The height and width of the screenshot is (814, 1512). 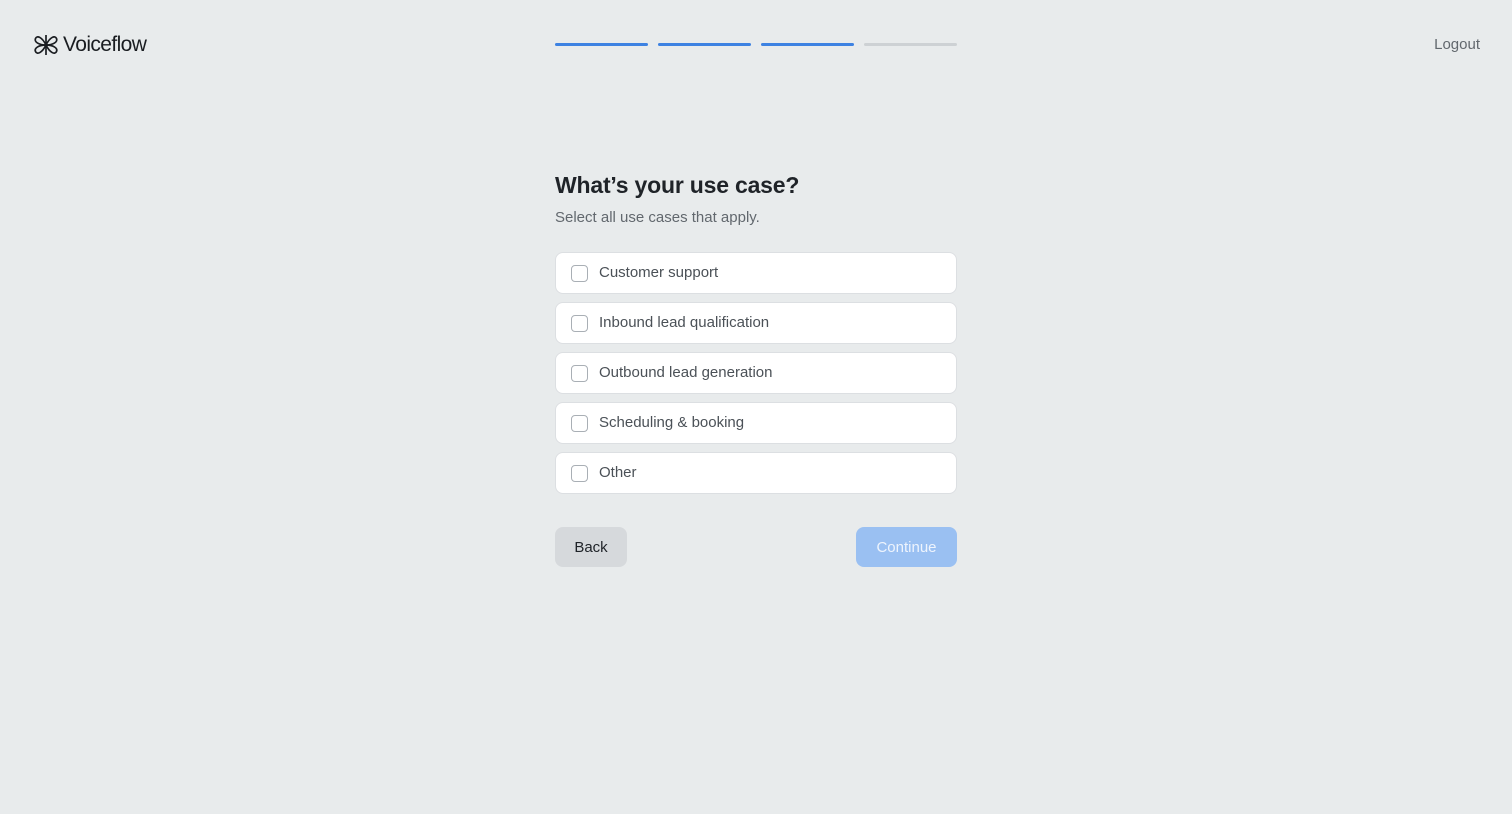 What do you see at coordinates (756, 423) in the screenshot?
I see `option-scheduling-booking: Scheduling & booking` at bounding box center [756, 423].